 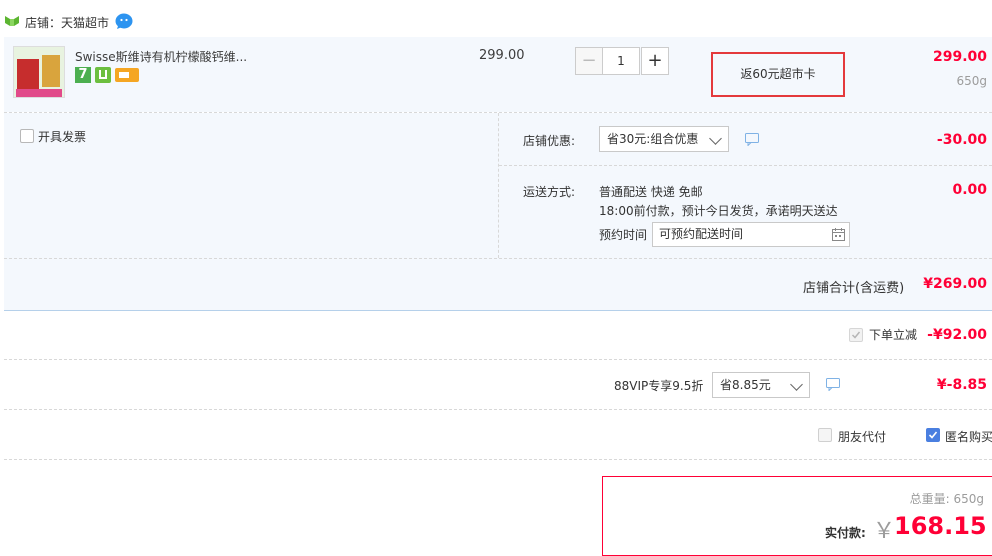 I want to click on anonymous-purchase-checkbox, so click(x=933, y=435).